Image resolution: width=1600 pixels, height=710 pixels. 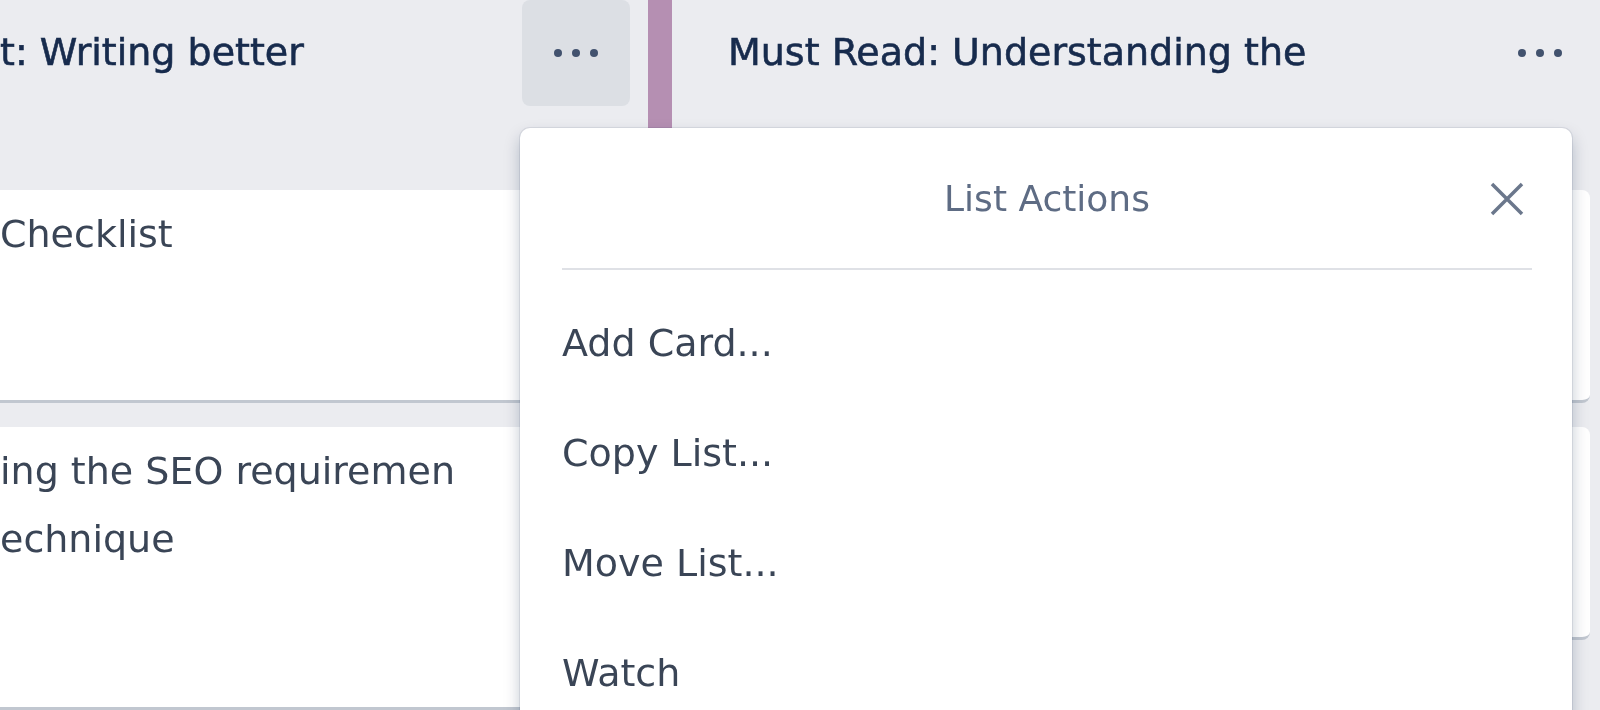 What do you see at coordinates (1018, 52) in the screenshot?
I see `list-title: Must Read: Understanding the` at bounding box center [1018, 52].